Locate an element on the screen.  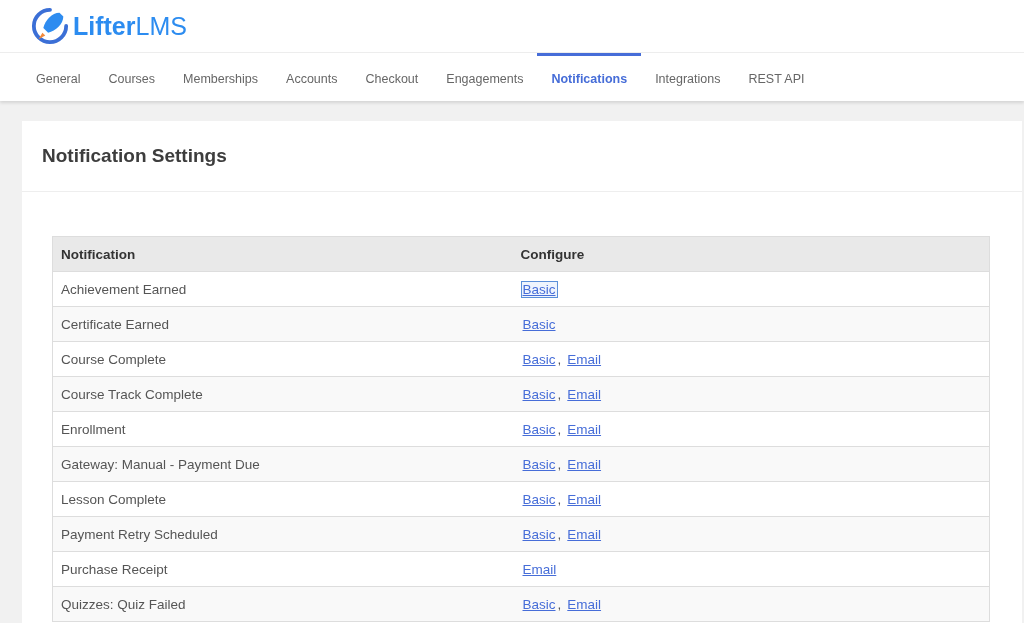
settings-tab: Engagements is located at coordinates (485, 77).